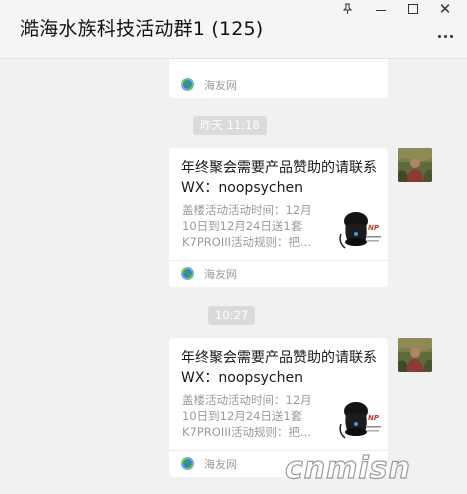 The height and width of the screenshot is (494, 467). Describe the element at coordinates (285, 65) in the screenshot. I see `cut-off-text: · · · ·` at that location.